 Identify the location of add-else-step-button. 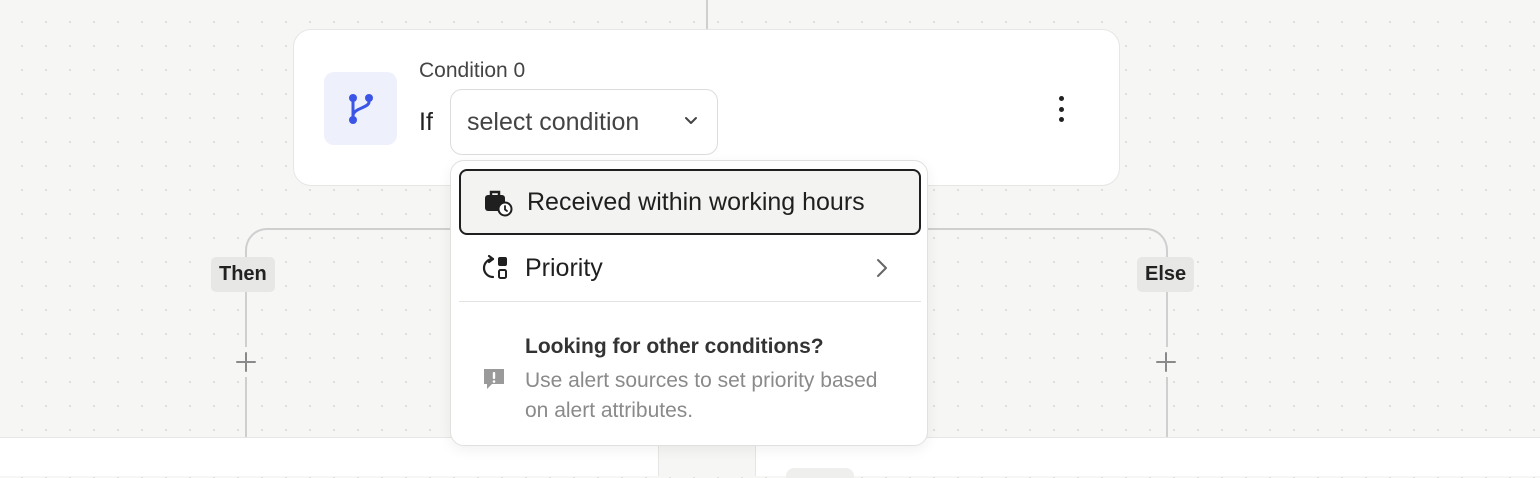
(1166, 362).